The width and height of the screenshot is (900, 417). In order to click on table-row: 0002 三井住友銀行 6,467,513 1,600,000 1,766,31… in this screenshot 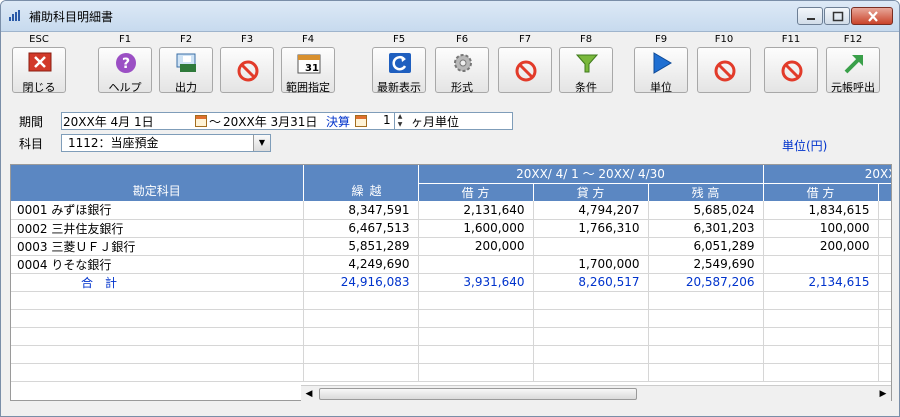, I will do `click(451, 228)`.